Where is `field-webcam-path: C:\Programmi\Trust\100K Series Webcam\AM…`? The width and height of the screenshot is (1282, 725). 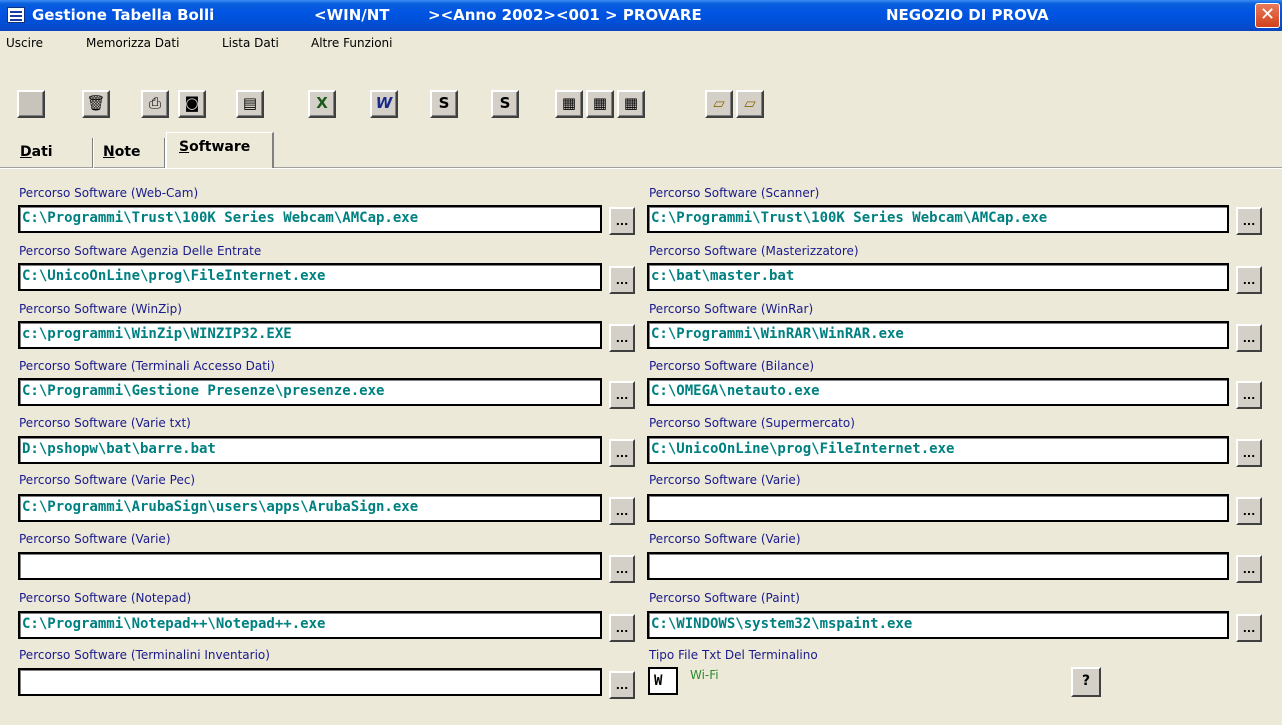
field-webcam-path: C:\Programmi\Trust\100K Series Webcam\AM… is located at coordinates (310, 219).